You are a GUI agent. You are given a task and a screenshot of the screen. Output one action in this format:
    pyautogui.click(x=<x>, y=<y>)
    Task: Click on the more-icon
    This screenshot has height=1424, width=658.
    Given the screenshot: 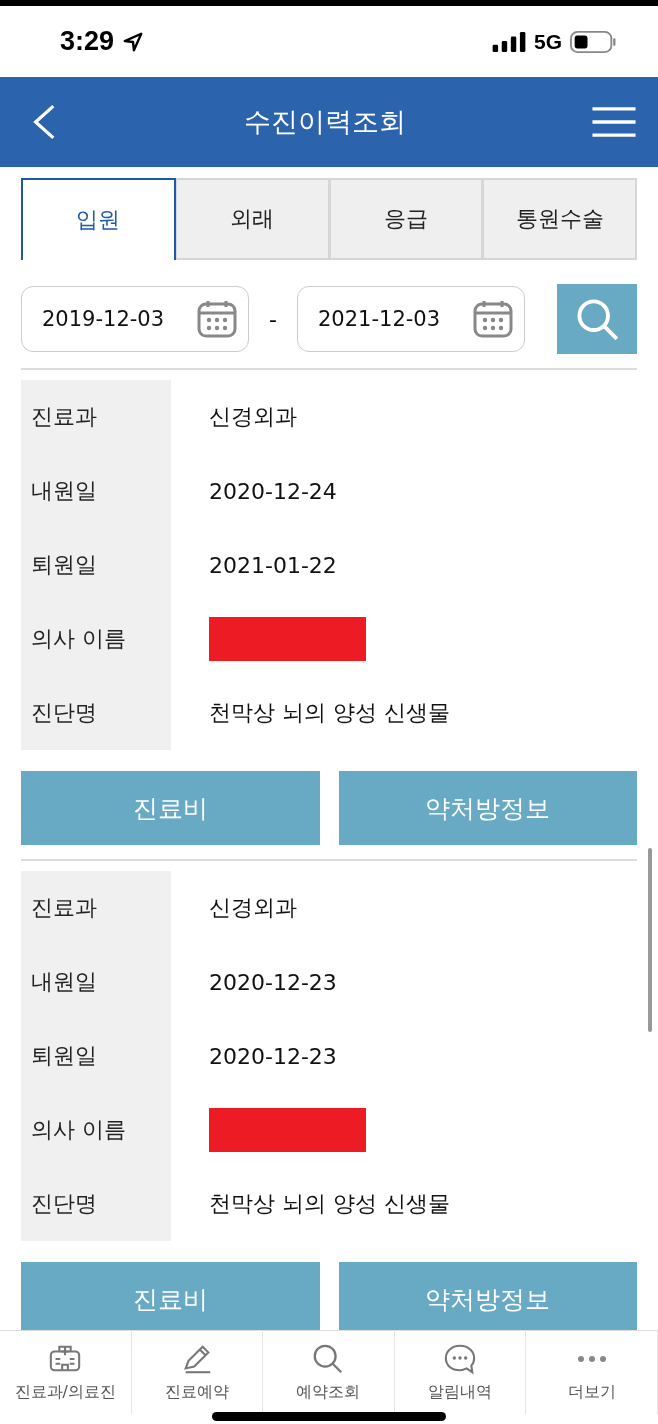 What is the action you would take?
    pyautogui.click(x=591, y=1359)
    